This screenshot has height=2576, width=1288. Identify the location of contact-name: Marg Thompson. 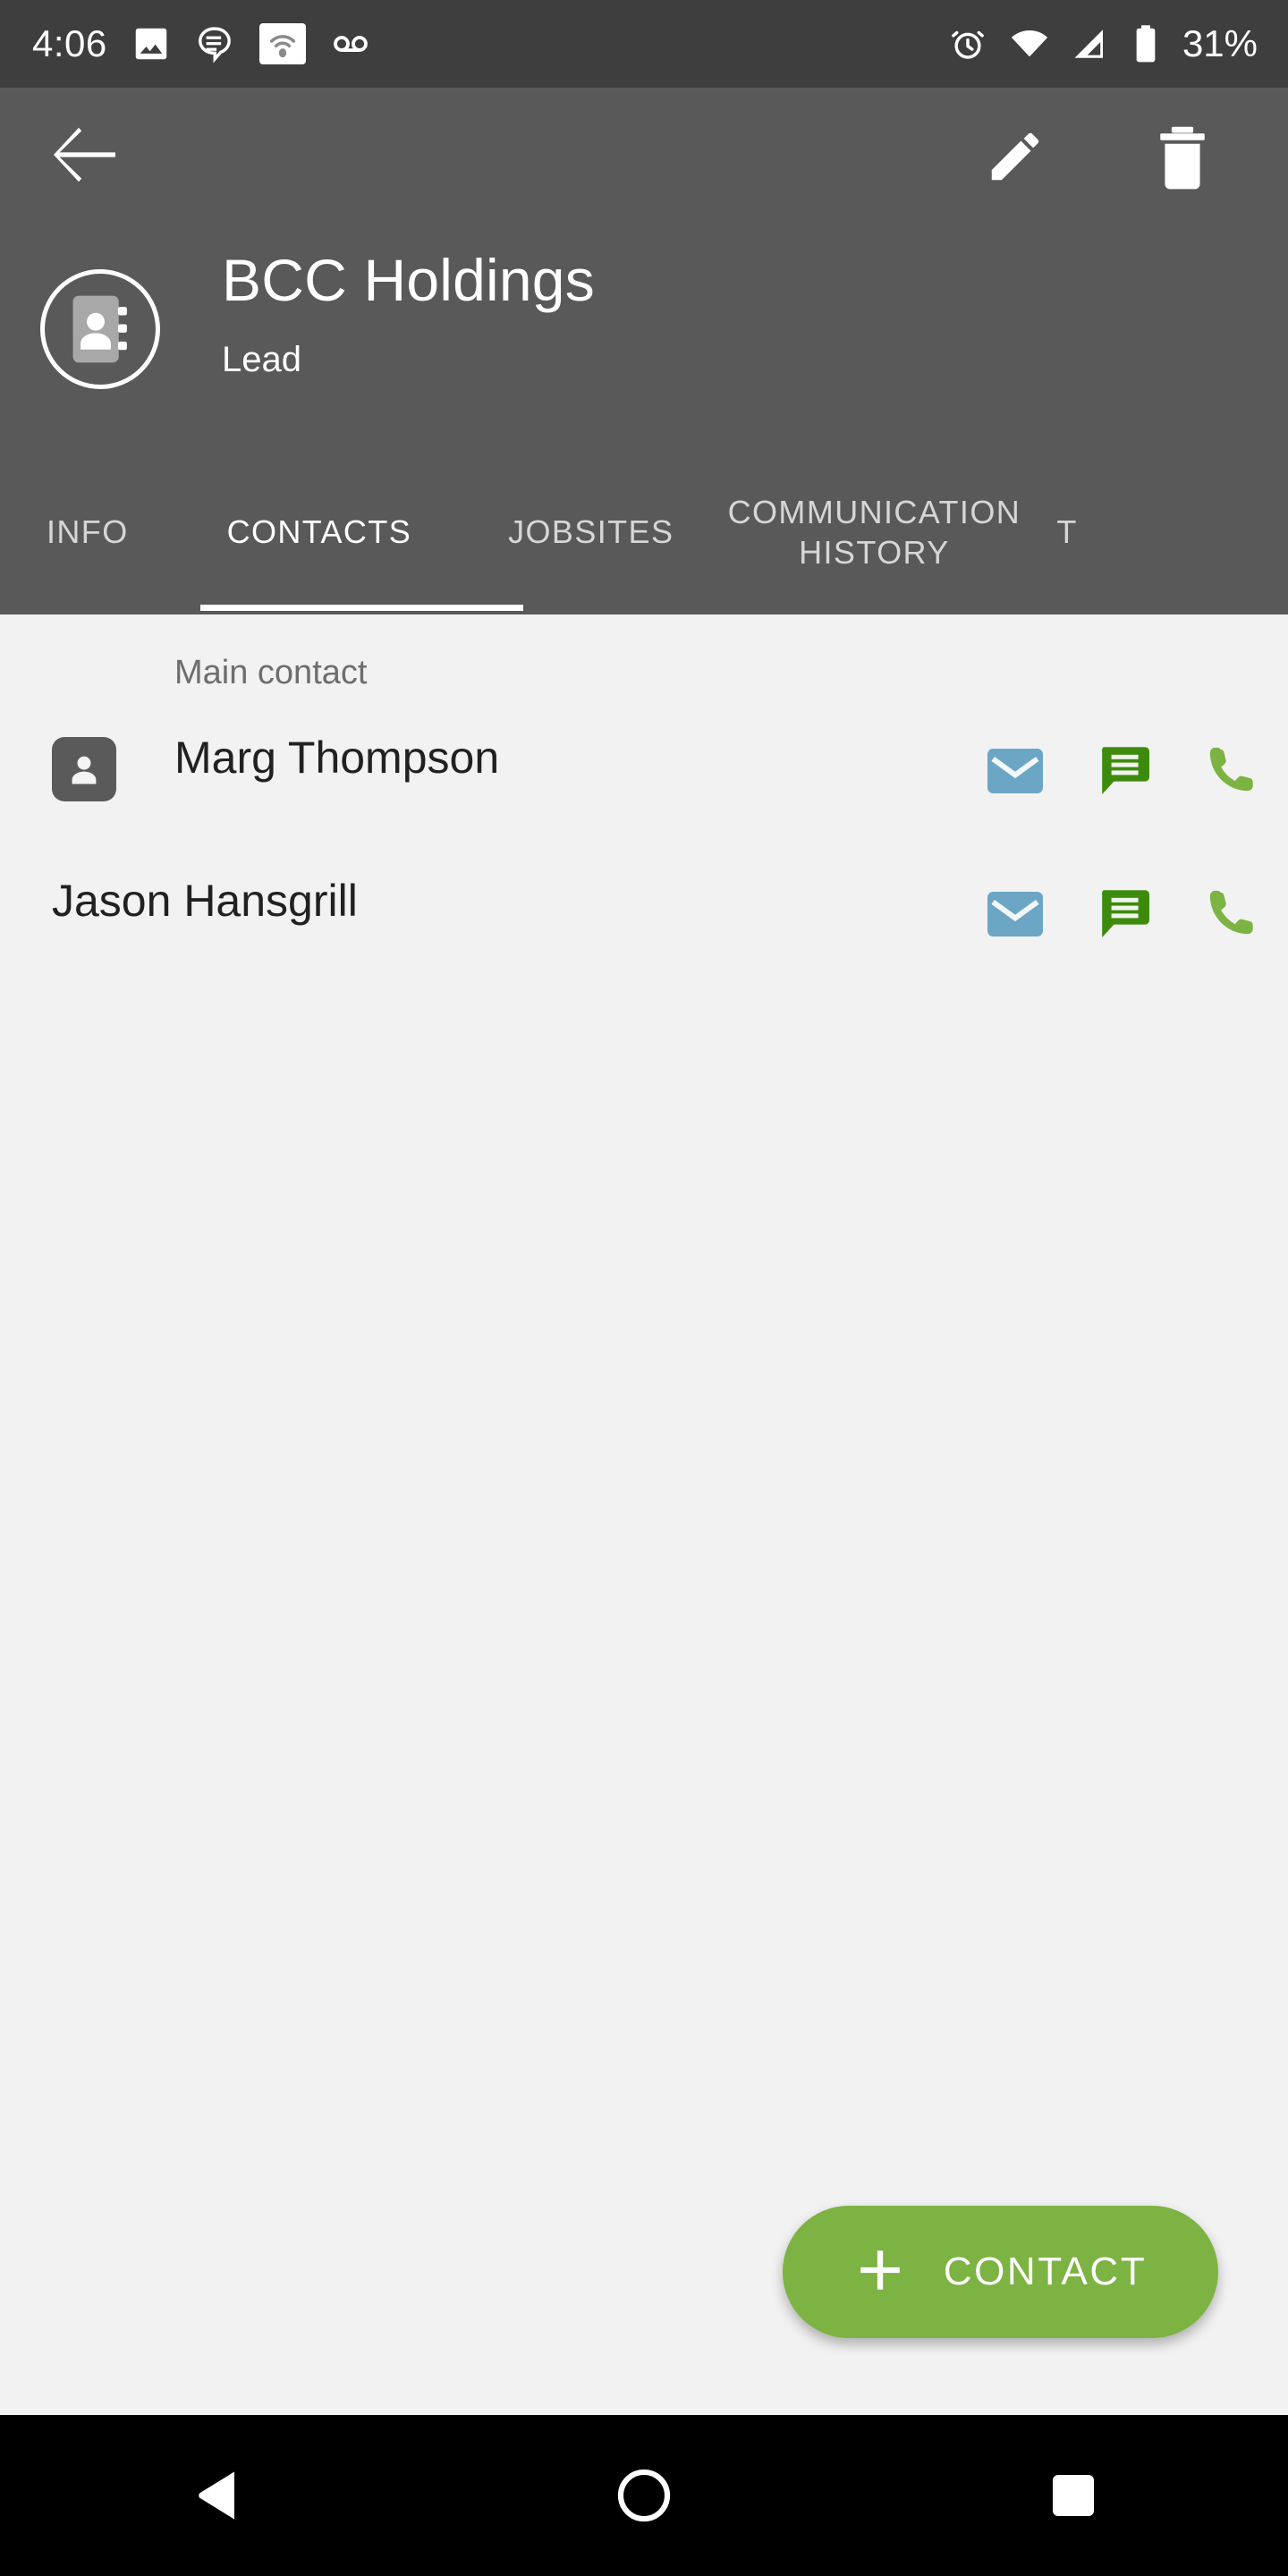
(337, 758).